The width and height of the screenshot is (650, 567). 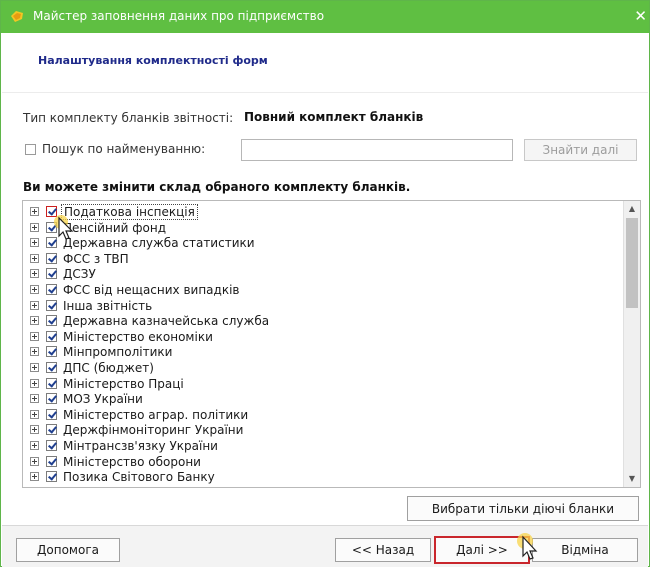 I want to click on scroll-up-arrow-icon: ▲, so click(x=632, y=209).